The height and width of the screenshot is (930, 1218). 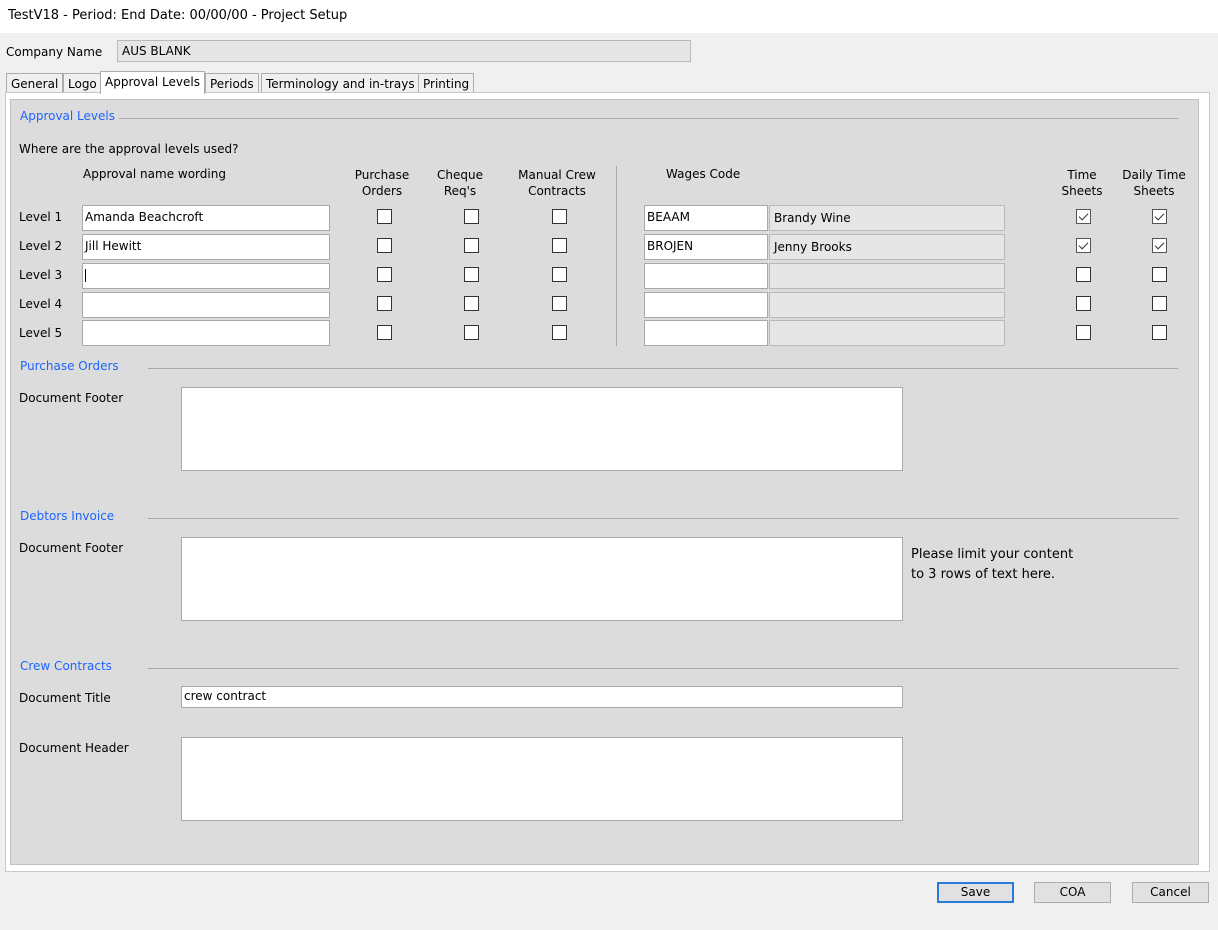 I want to click on cancel-button: Cancel, so click(x=1170, y=892).